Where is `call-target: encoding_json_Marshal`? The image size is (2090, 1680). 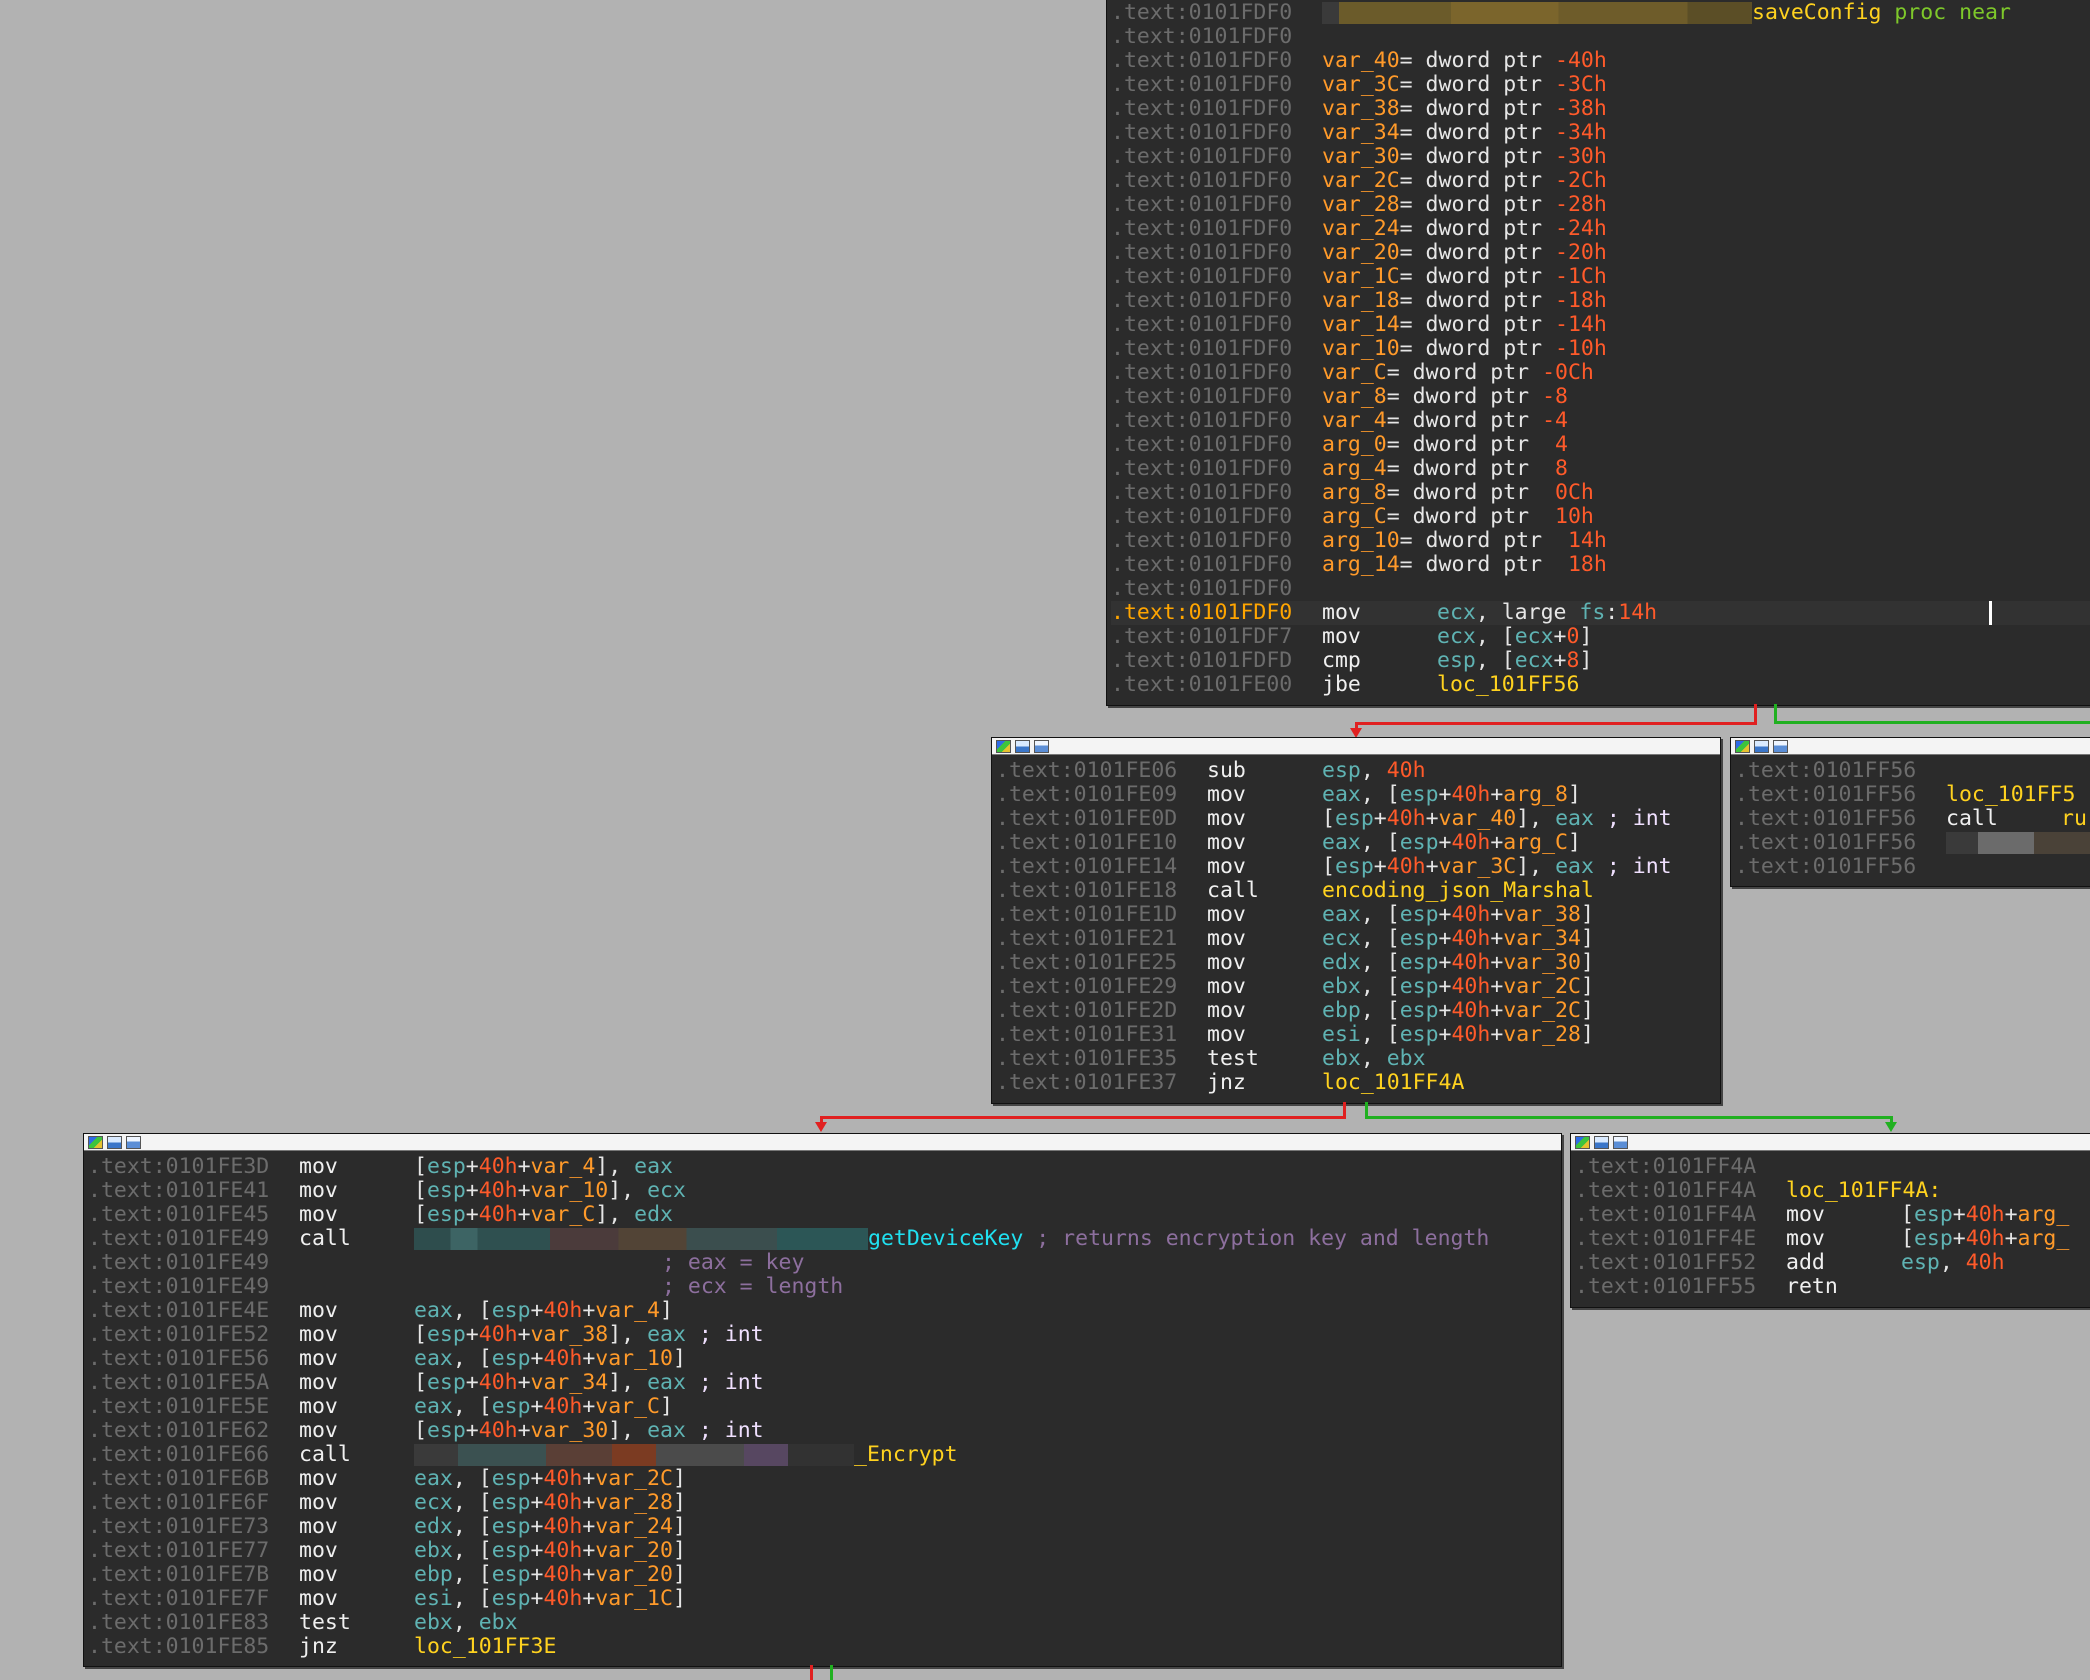 call-target: encoding_json_Marshal is located at coordinates (1458, 890).